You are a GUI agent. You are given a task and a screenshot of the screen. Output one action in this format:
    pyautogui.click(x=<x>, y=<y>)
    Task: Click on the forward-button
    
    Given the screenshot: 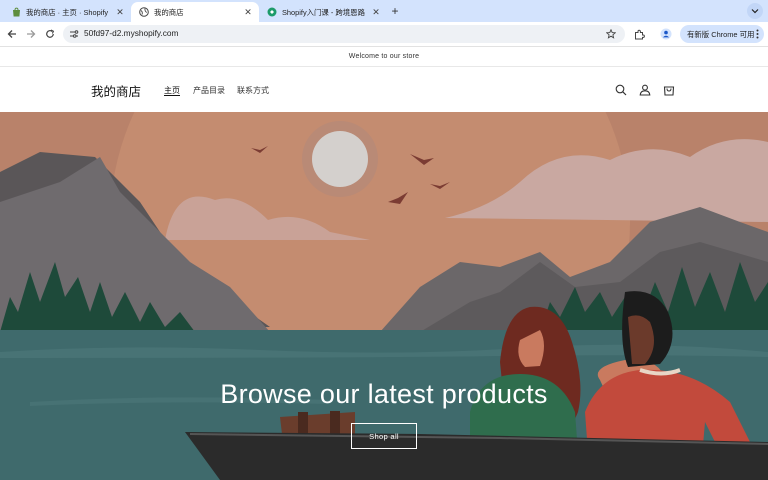 What is the action you would take?
    pyautogui.click(x=31, y=34)
    